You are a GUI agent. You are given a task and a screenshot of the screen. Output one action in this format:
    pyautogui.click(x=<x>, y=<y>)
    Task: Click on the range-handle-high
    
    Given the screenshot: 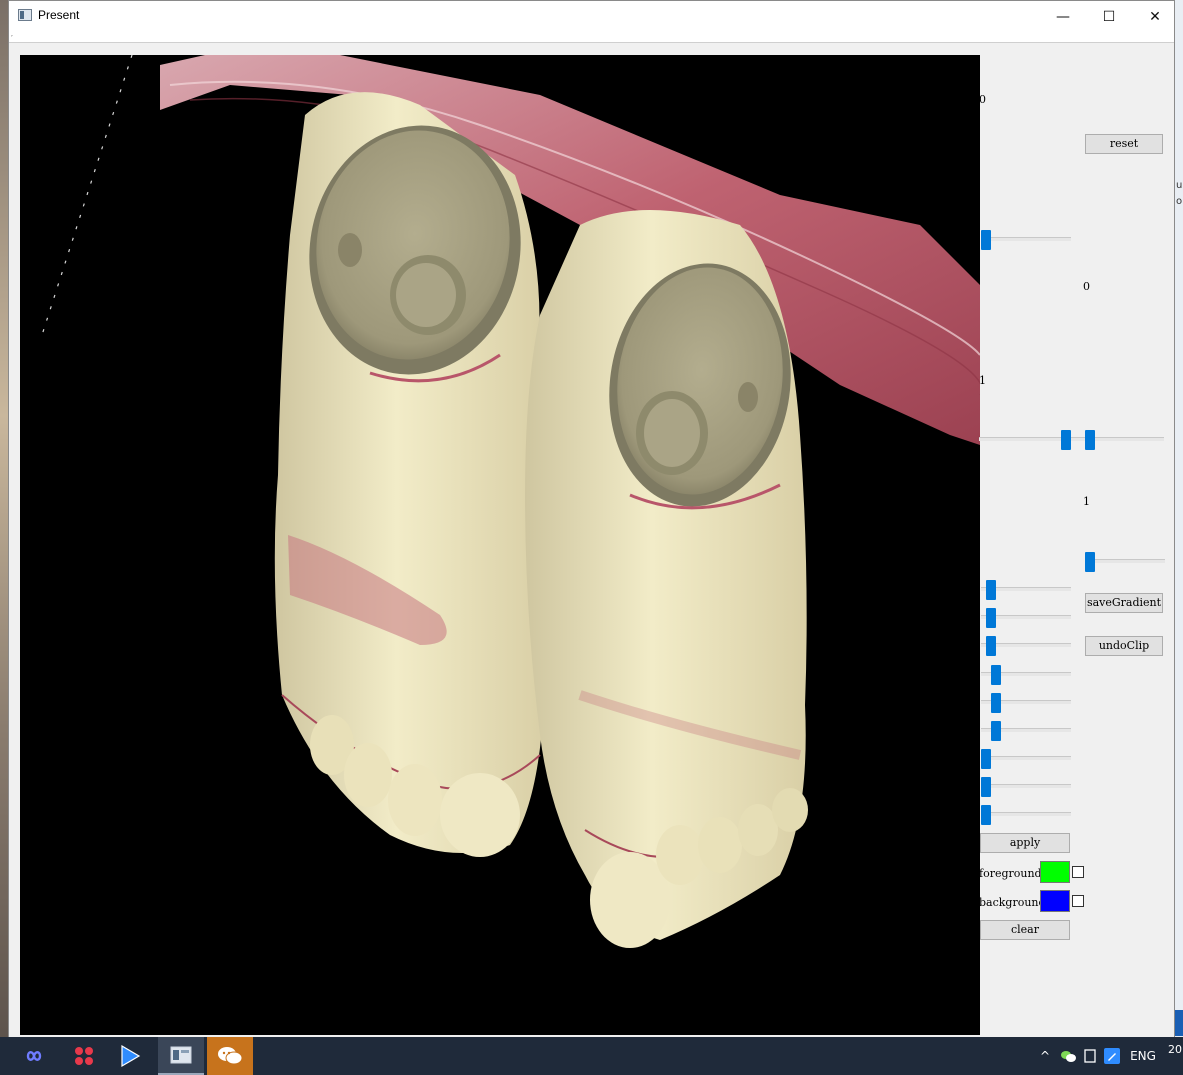 What is the action you would take?
    pyautogui.click(x=1090, y=440)
    